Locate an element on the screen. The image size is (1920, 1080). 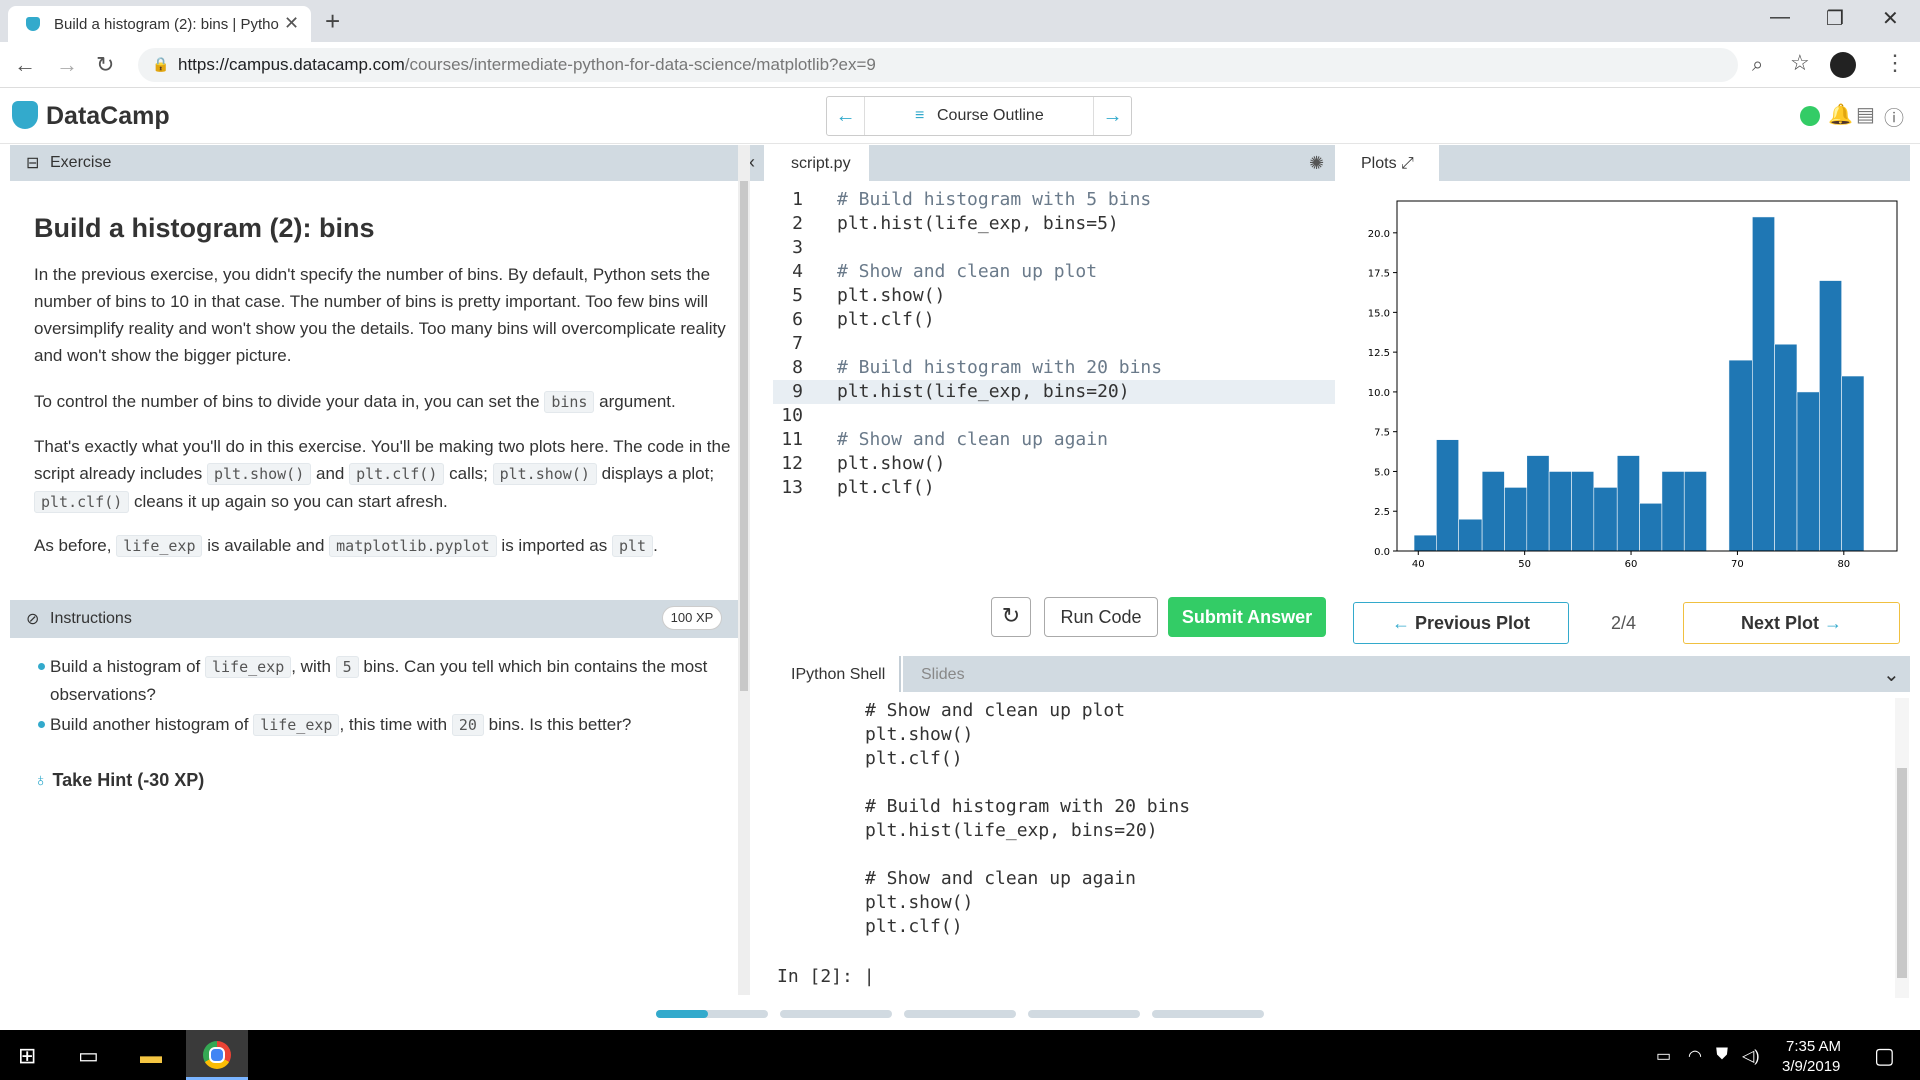
notification-icon: ▢ is located at coordinates (1884, 1056).